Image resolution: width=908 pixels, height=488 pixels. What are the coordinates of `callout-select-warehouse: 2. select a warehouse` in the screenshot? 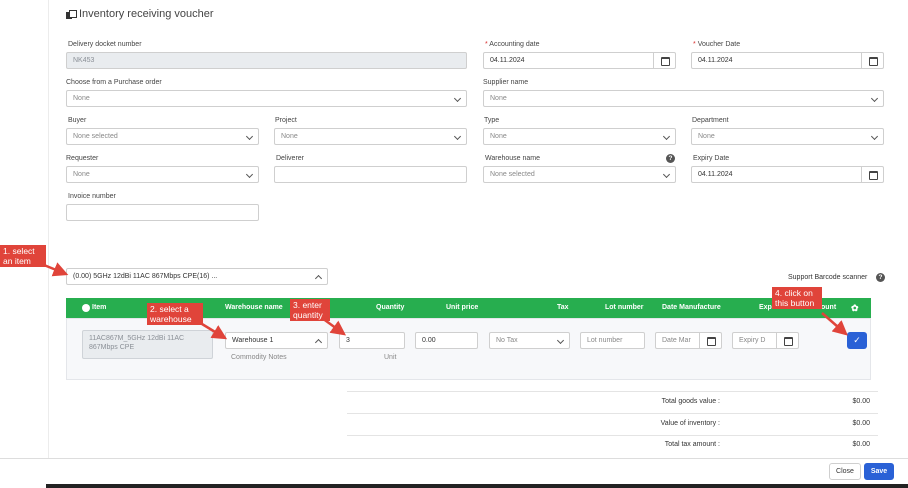 It's located at (175, 314).